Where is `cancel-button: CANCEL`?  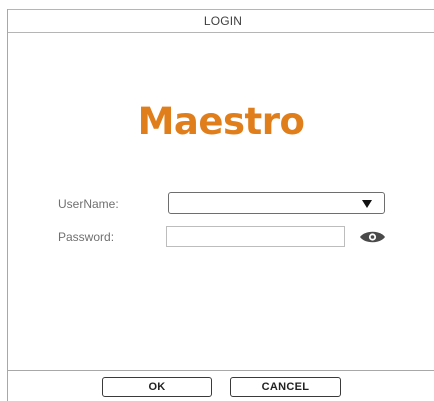
cancel-button: CANCEL is located at coordinates (285, 387).